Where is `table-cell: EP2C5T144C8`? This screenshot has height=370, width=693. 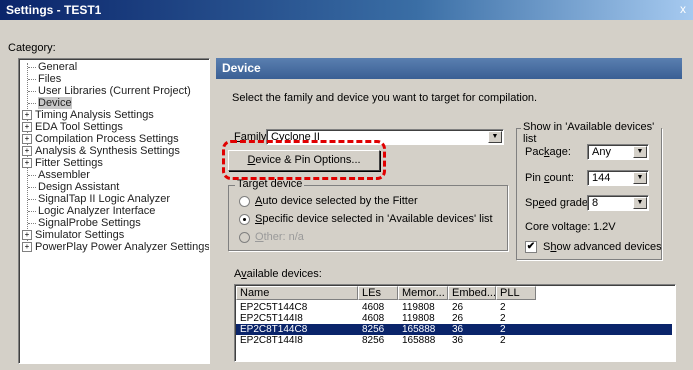
table-cell: EP2C5T144C8 is located at coordinates (274, 307).